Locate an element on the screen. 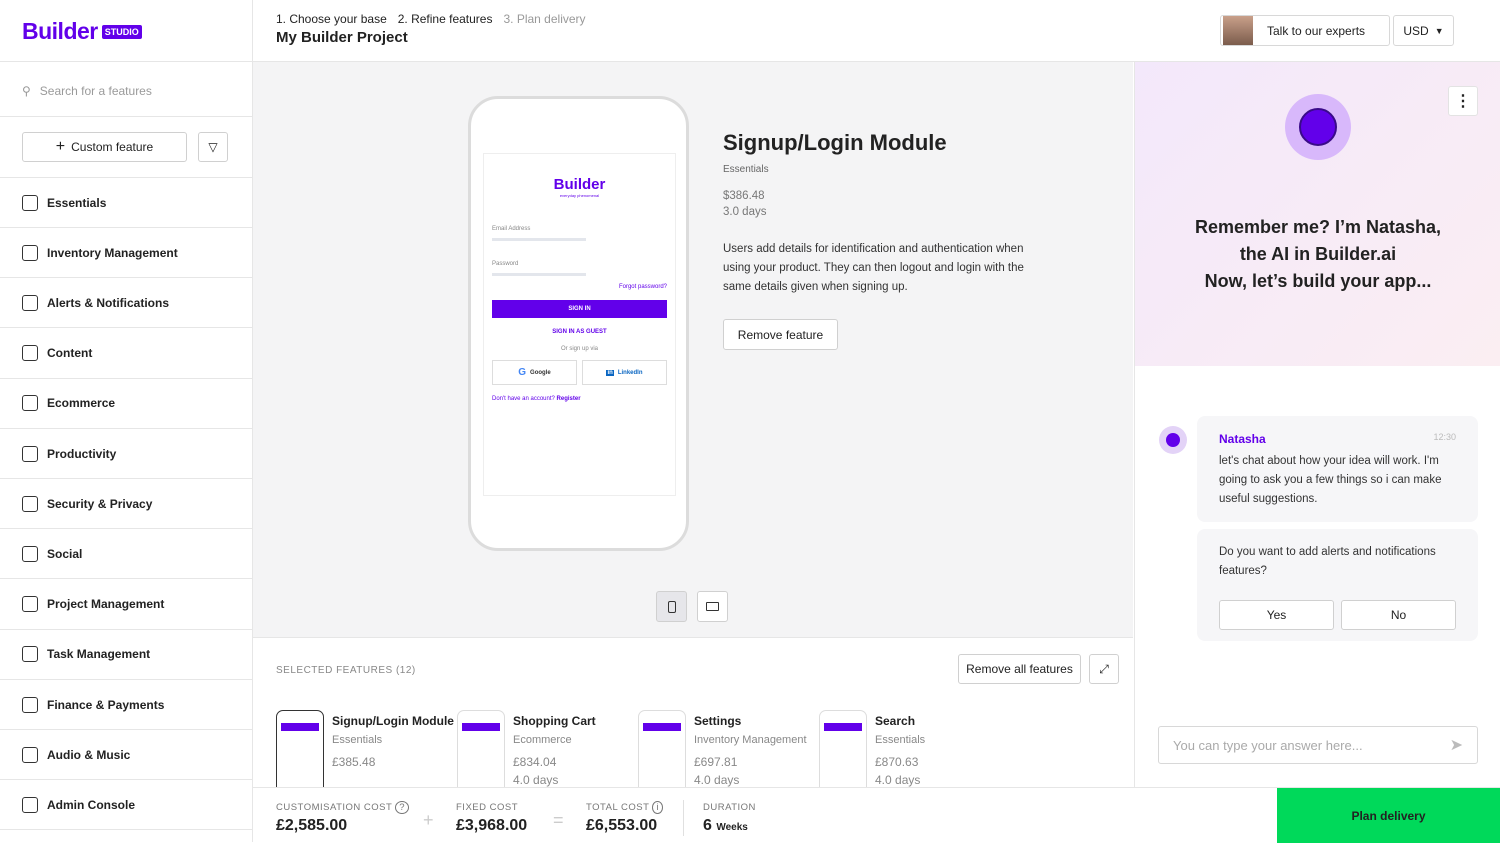  natasha-orb-icon is located at coordinates (1318, 127).